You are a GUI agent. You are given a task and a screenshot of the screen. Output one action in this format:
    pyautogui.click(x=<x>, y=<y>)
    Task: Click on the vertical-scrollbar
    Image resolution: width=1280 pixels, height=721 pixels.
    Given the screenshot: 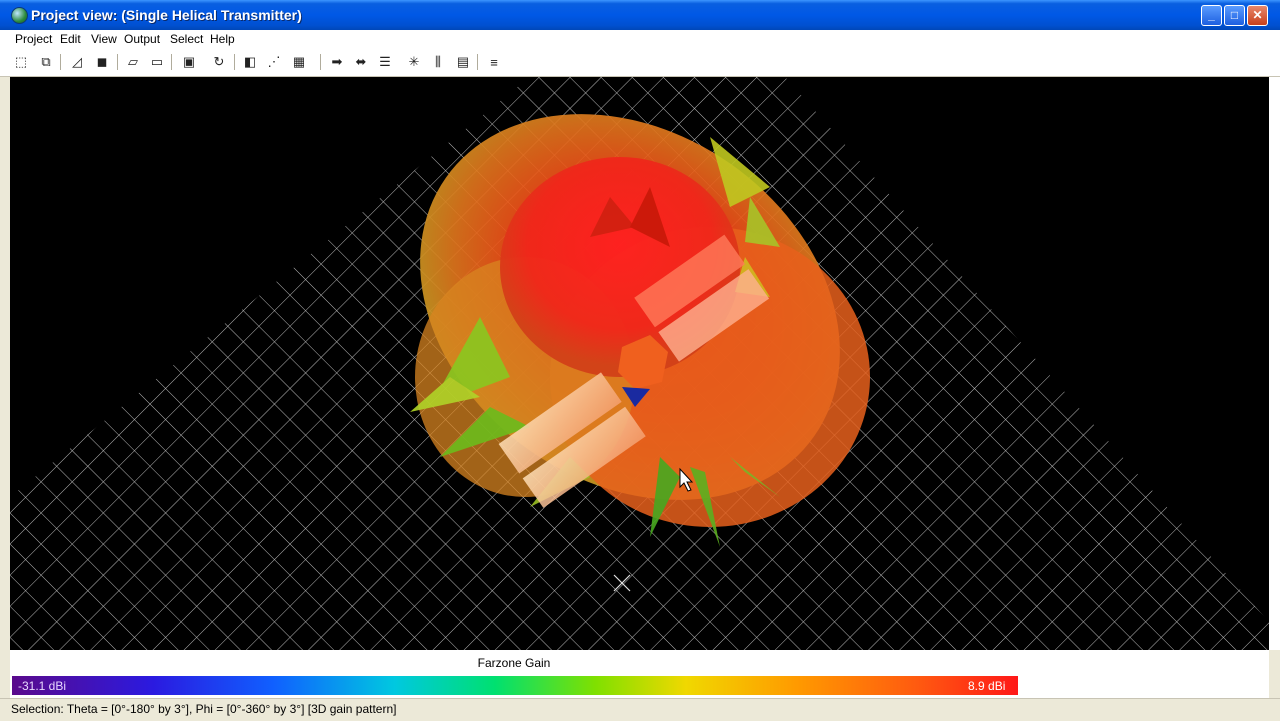 What is the action you would take?
    pyautogui.click(x=1274, y=363)
    